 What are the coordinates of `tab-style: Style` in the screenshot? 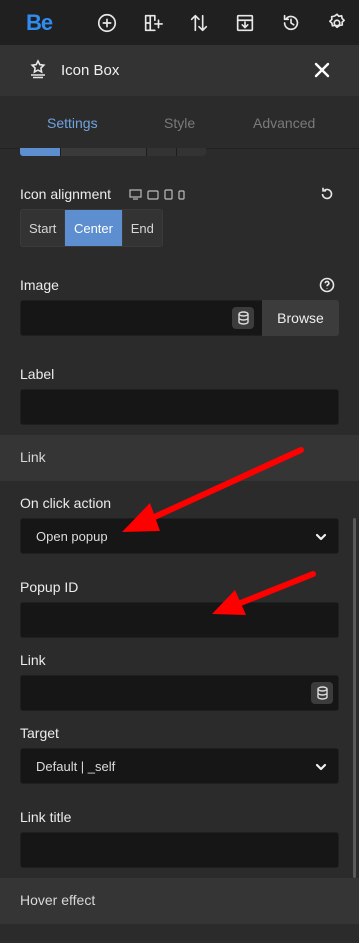 It's located at (179, 123).